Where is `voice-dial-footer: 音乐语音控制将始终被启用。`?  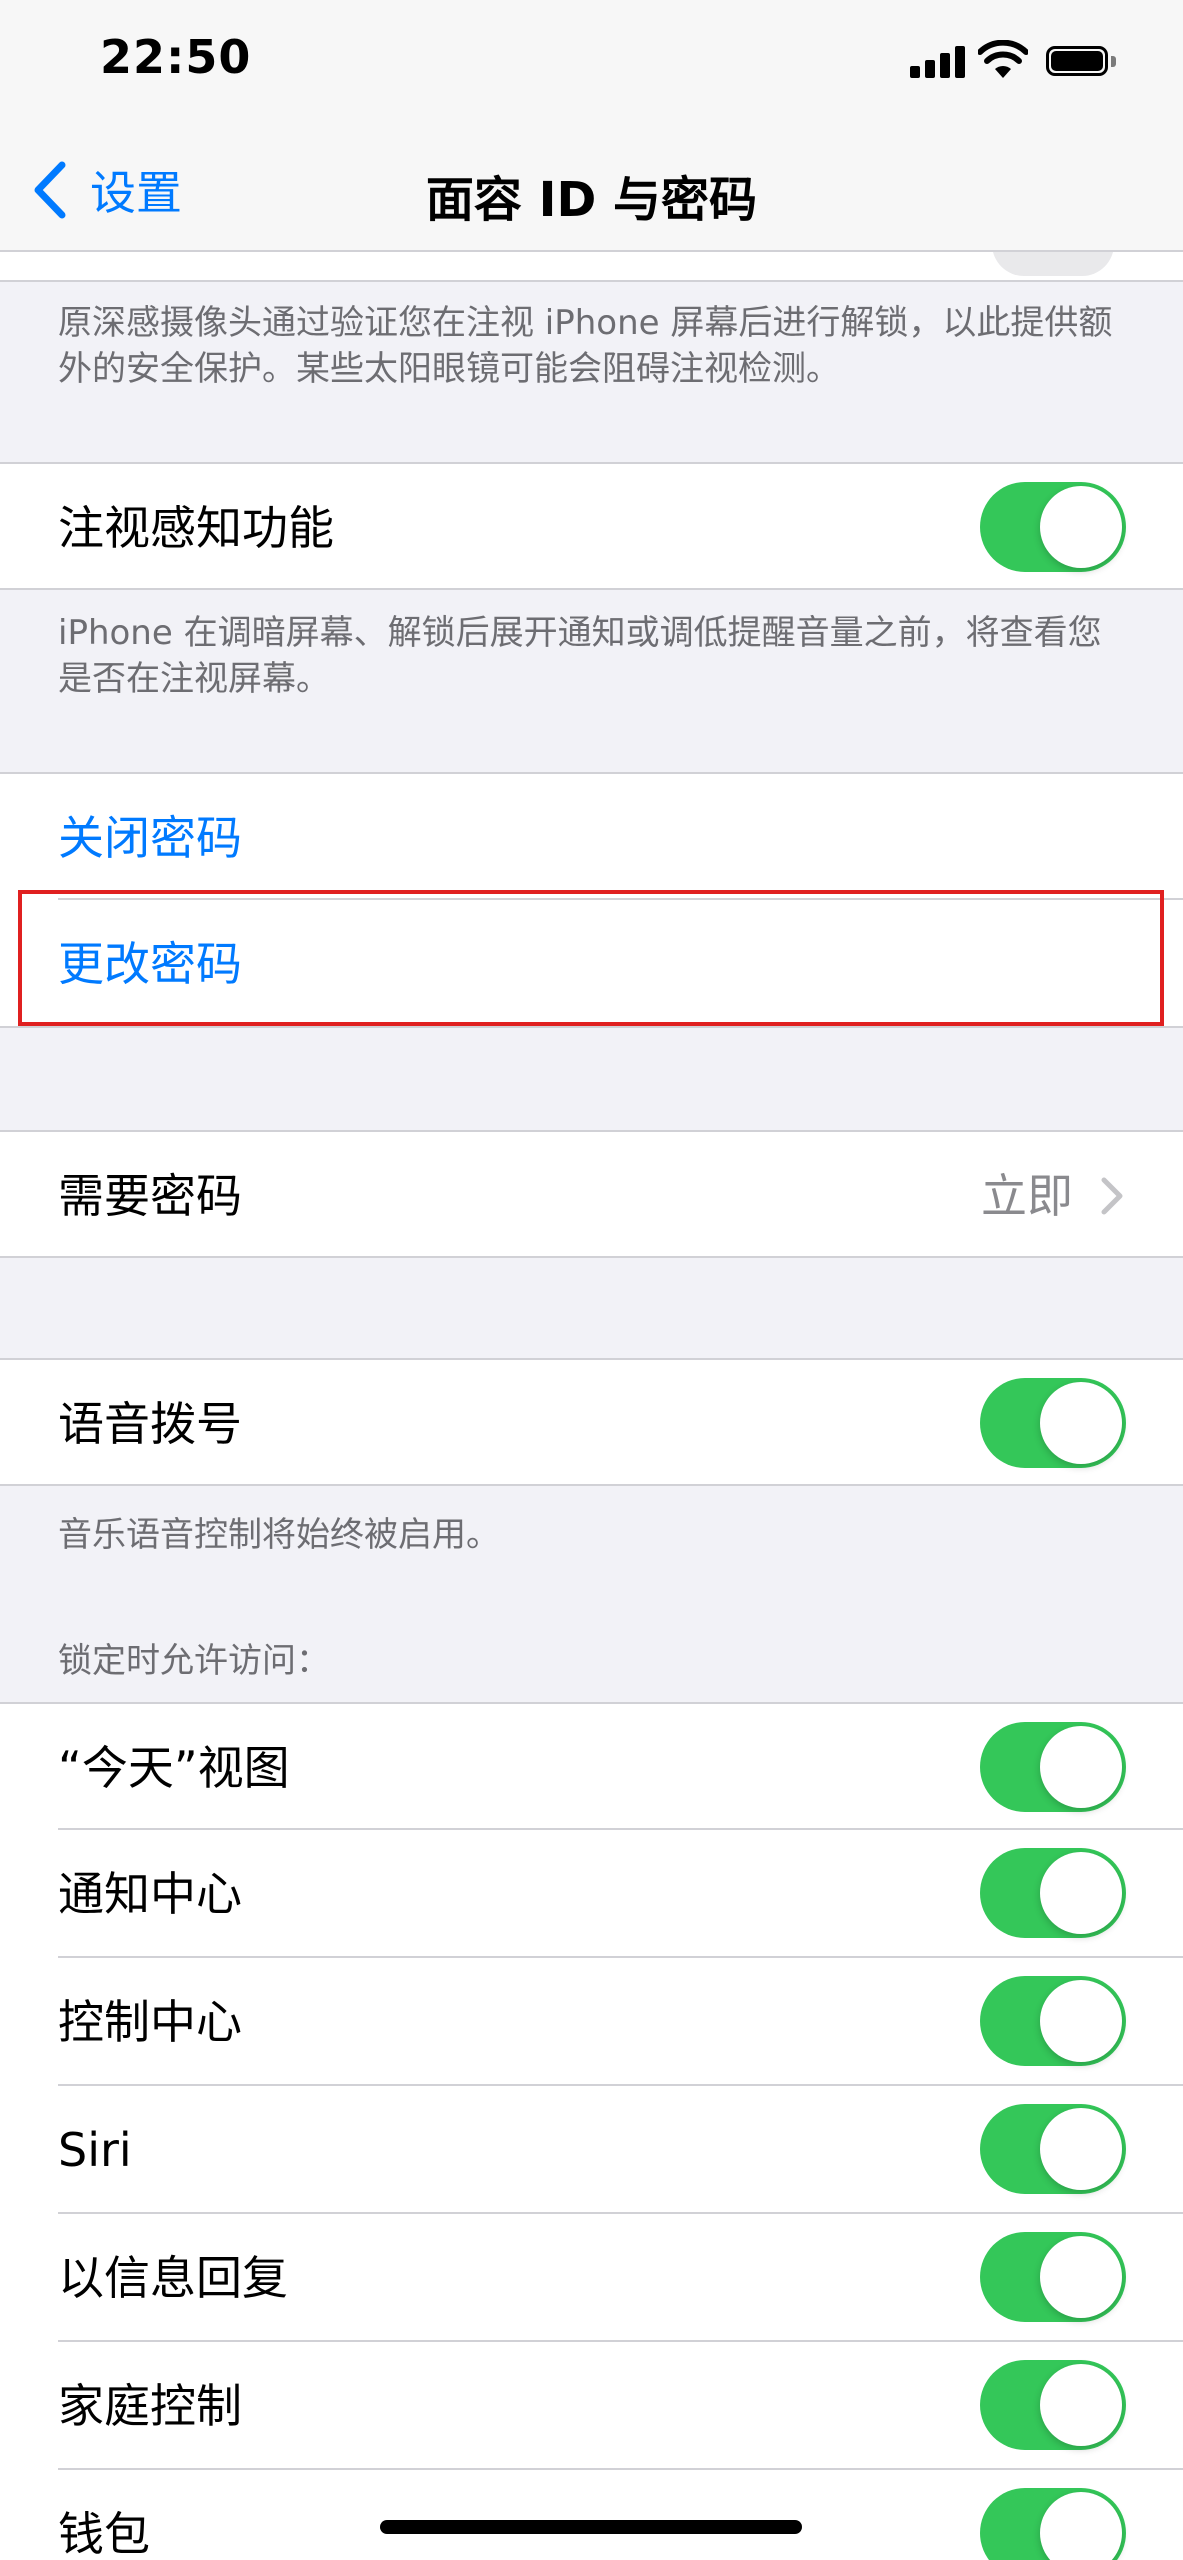
voice-dial-footer: 音乐语音控制将始终被启用。 is located at coordinates (279, 1535).